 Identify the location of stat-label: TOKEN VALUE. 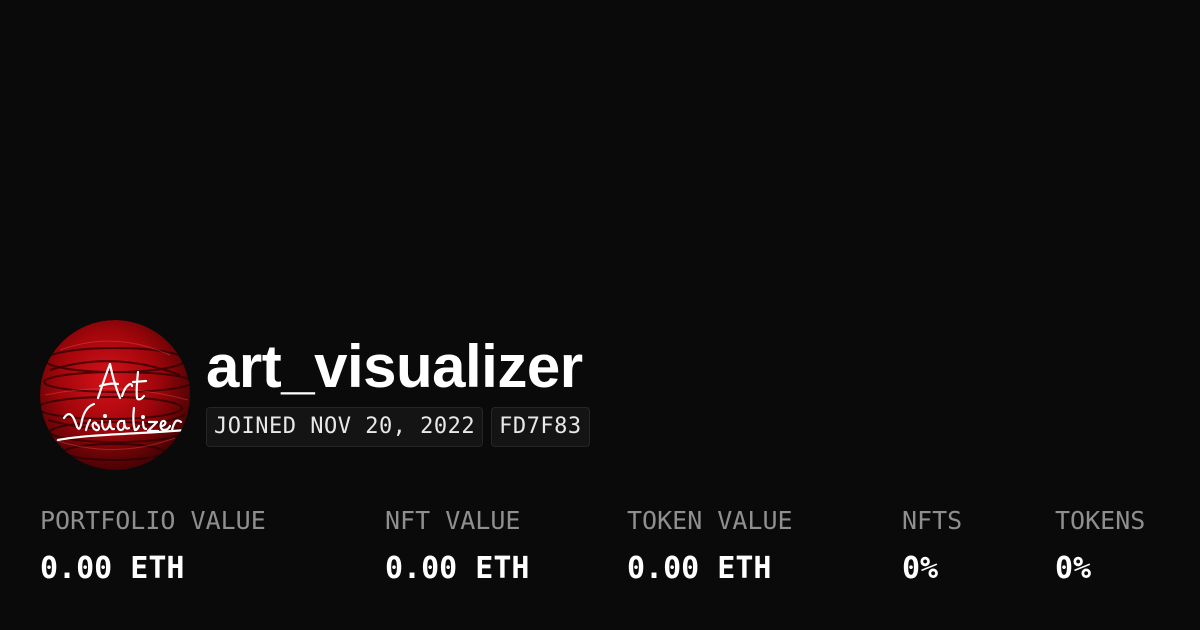
(710, 520).